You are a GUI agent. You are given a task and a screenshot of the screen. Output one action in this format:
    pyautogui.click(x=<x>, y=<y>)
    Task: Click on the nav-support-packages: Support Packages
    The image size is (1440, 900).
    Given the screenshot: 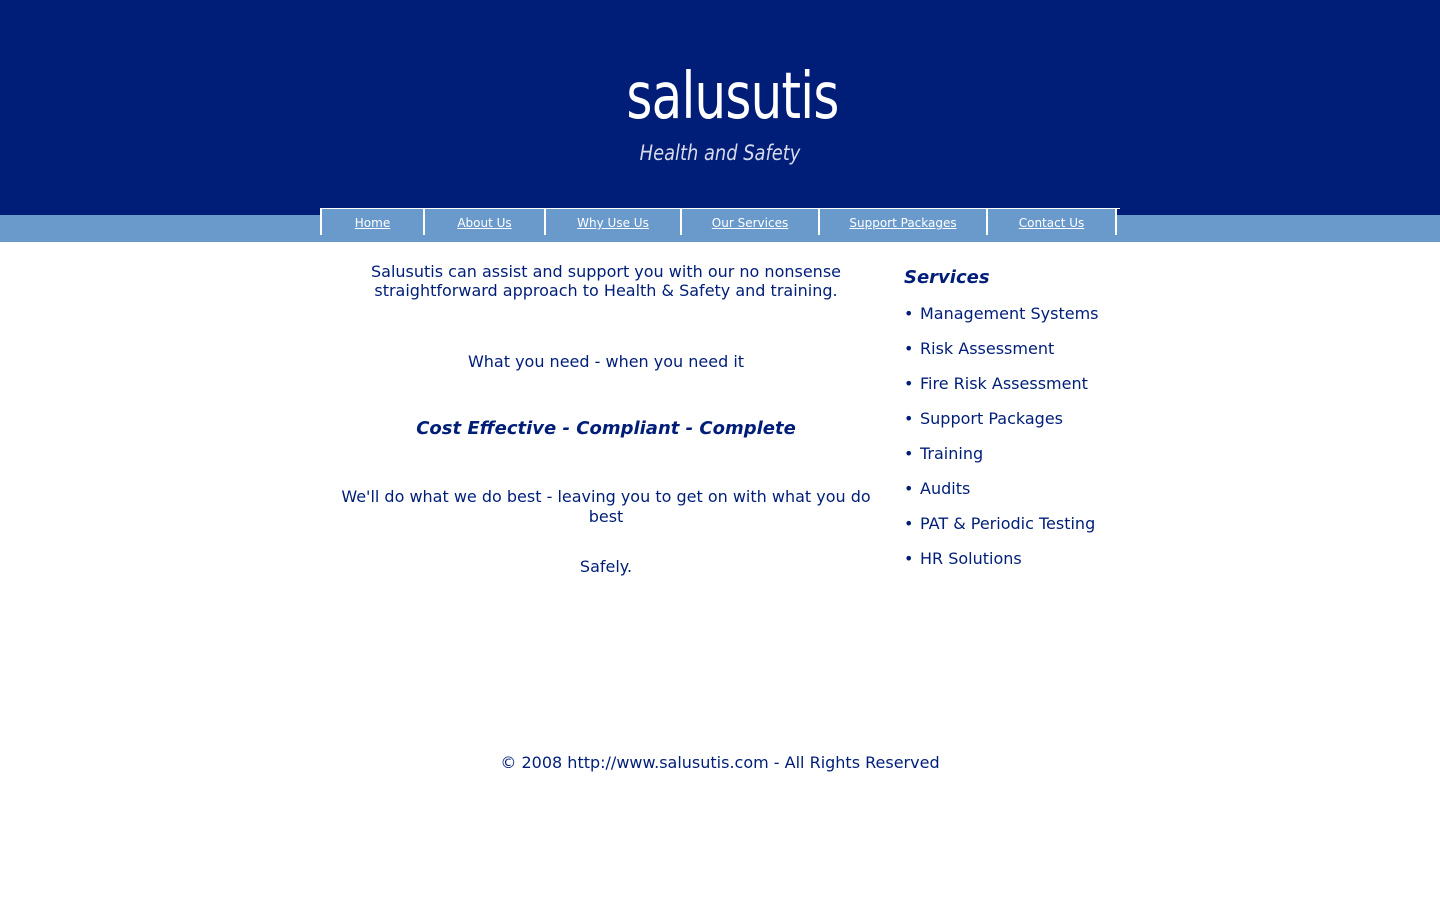 What is the action you would take?
    pyautogui.click(x=902, y=222)
    